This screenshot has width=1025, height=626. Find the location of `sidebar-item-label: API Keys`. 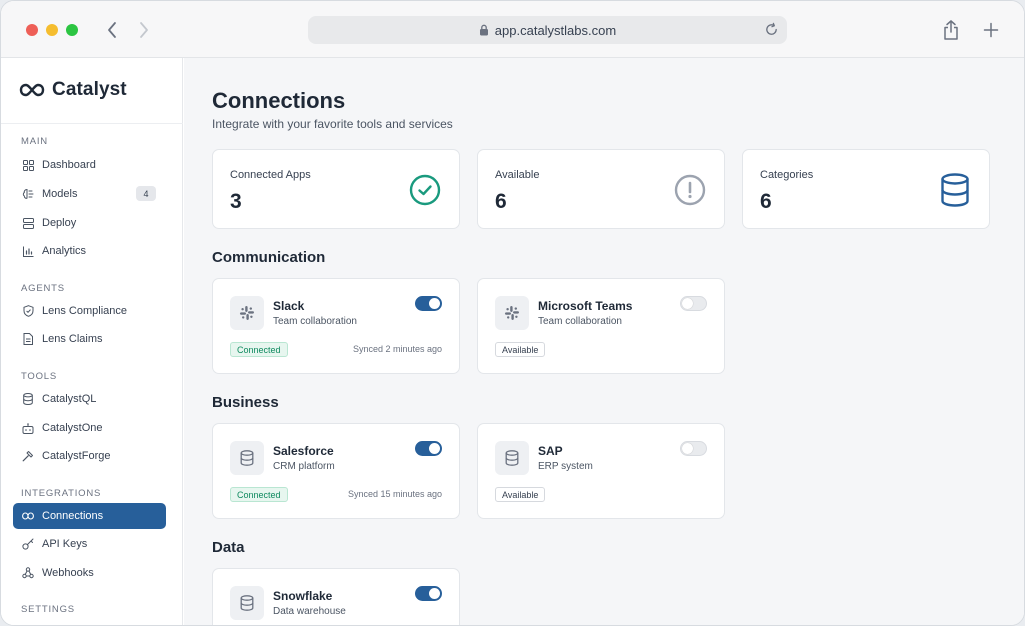

sidebar-item-label: API Keys is located at coordinates (65, 544).